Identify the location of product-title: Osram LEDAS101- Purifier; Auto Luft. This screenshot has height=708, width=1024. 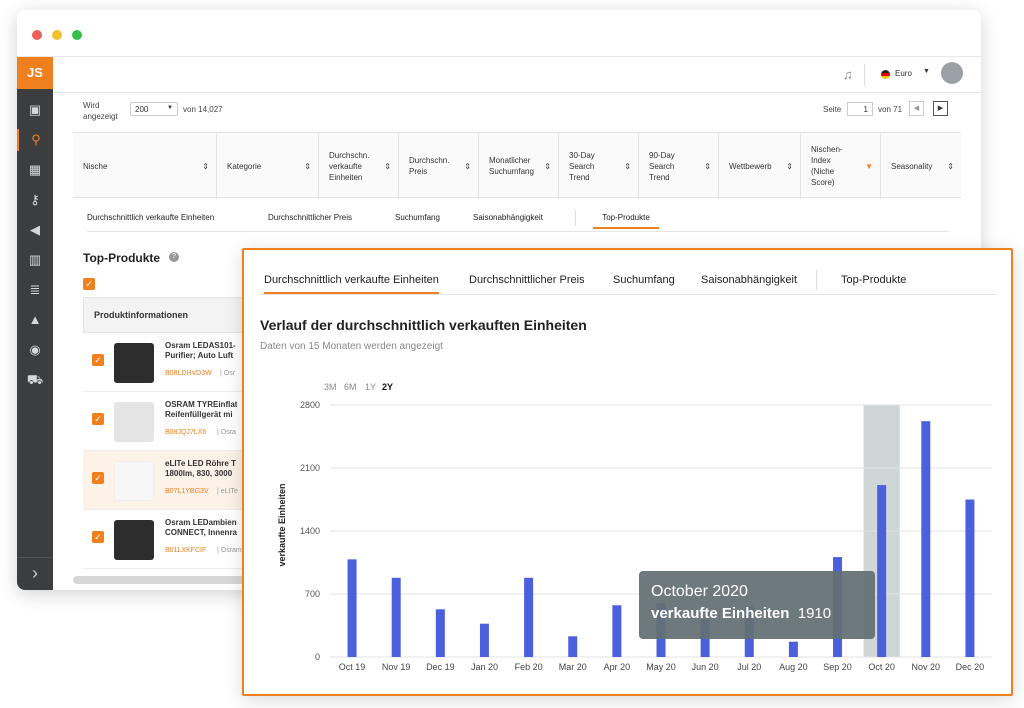
(200, 351).